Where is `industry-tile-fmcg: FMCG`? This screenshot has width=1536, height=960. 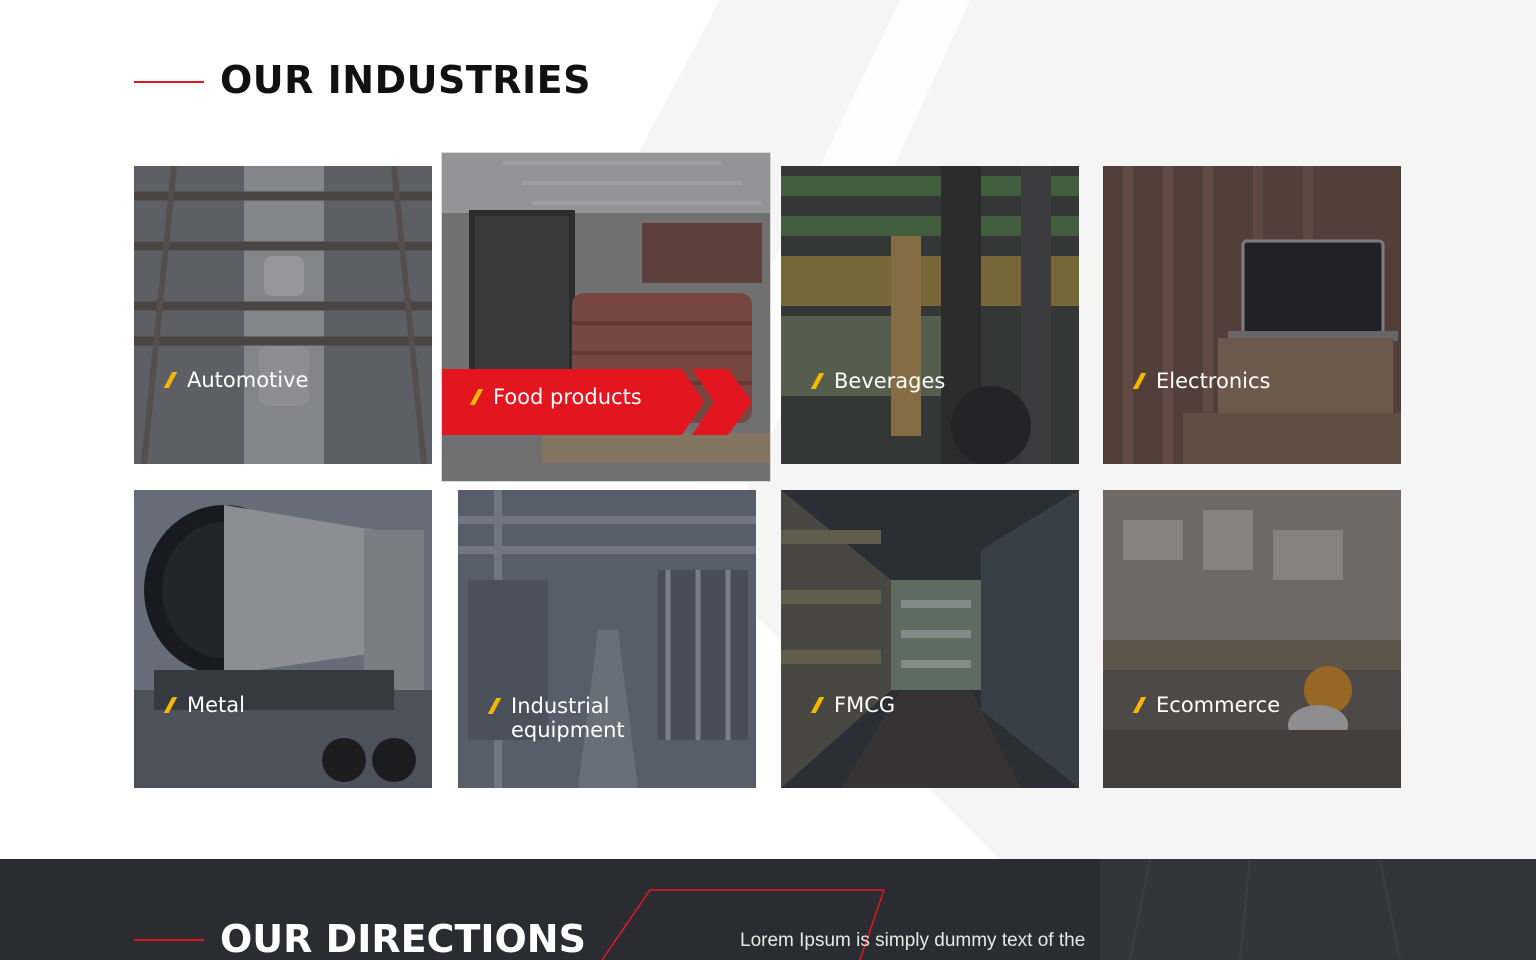 industry-tile-fmcg: FMCG is located at coordinates (930, 639).